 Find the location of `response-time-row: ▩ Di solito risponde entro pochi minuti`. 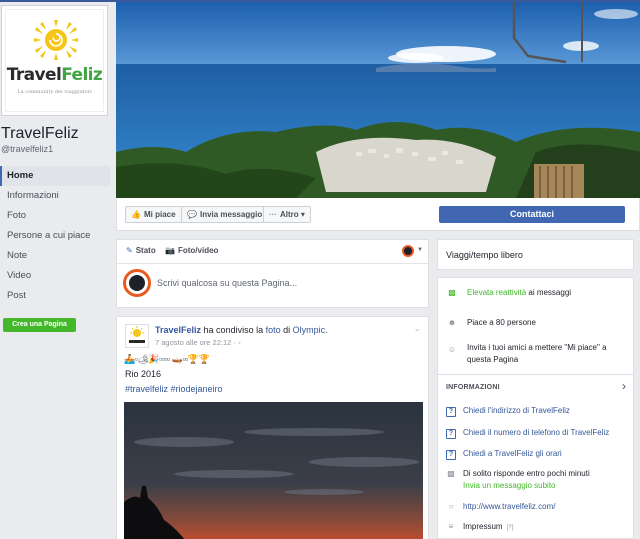

response-time-row: ▩ Di solito risponde entro pochi minuti is located at coordinates (518, 473).